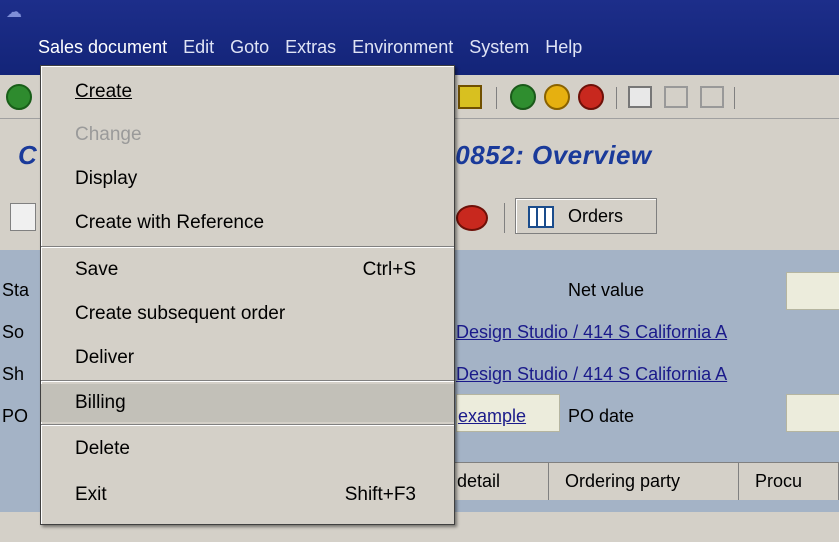 The width and height of the screenshot is (839, 542). I want to click on enter-icon, so click(19, 97).